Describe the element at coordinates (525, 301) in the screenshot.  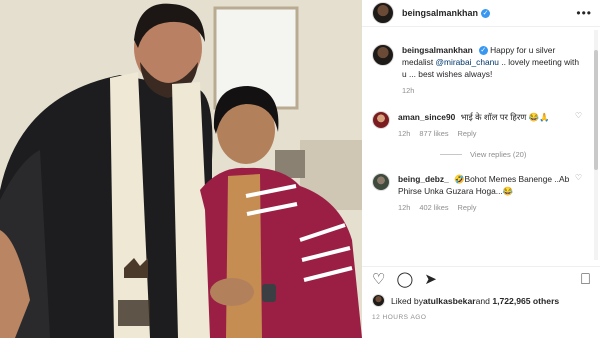
I see `likes-count: 1,722,965 others` at that location.